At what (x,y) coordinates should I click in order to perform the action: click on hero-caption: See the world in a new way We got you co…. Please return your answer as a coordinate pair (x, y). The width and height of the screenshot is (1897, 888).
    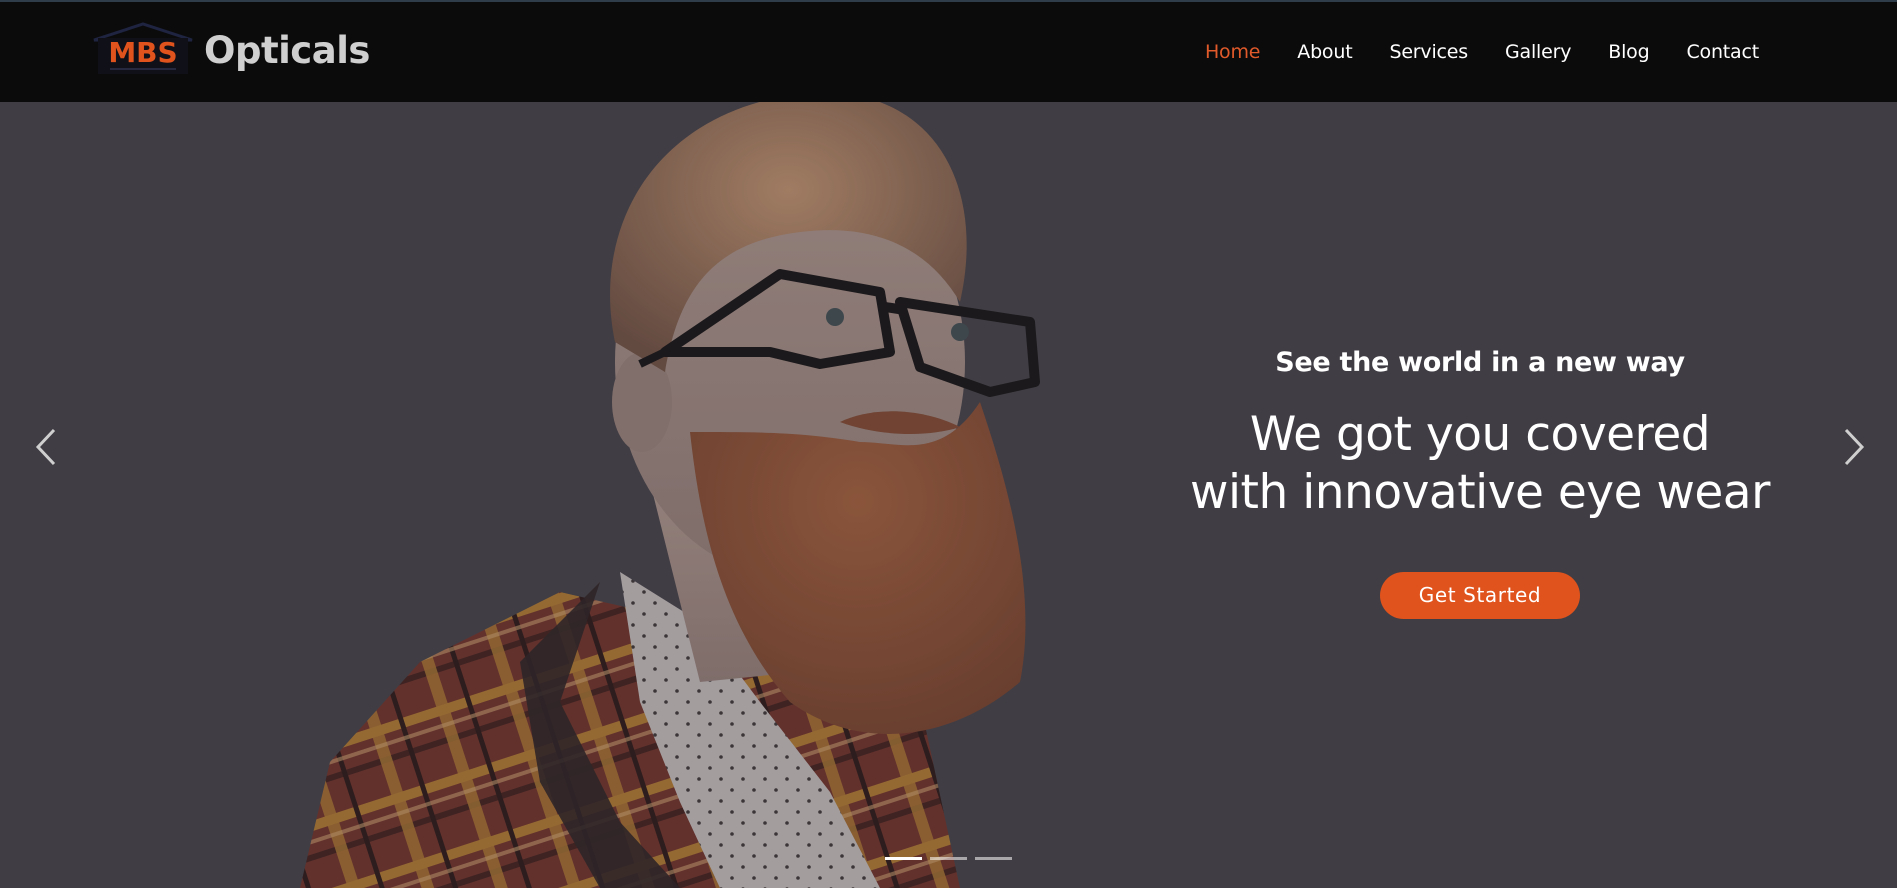
    Looking at the image, I should click on (1480, 483).